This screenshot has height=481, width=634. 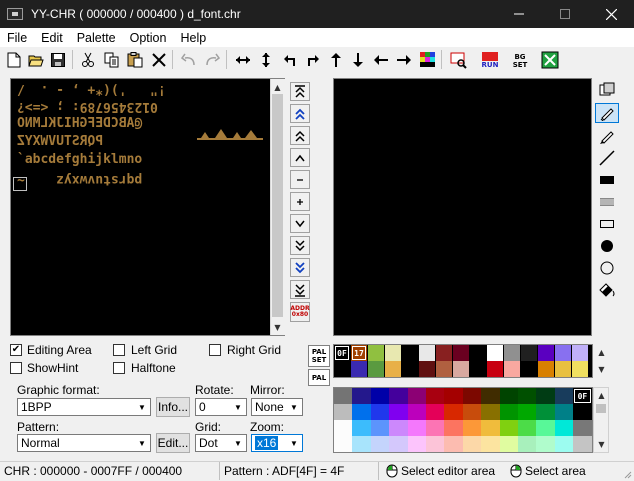 I want to click on palette-swatch: 17, so click(x=359, y=353).